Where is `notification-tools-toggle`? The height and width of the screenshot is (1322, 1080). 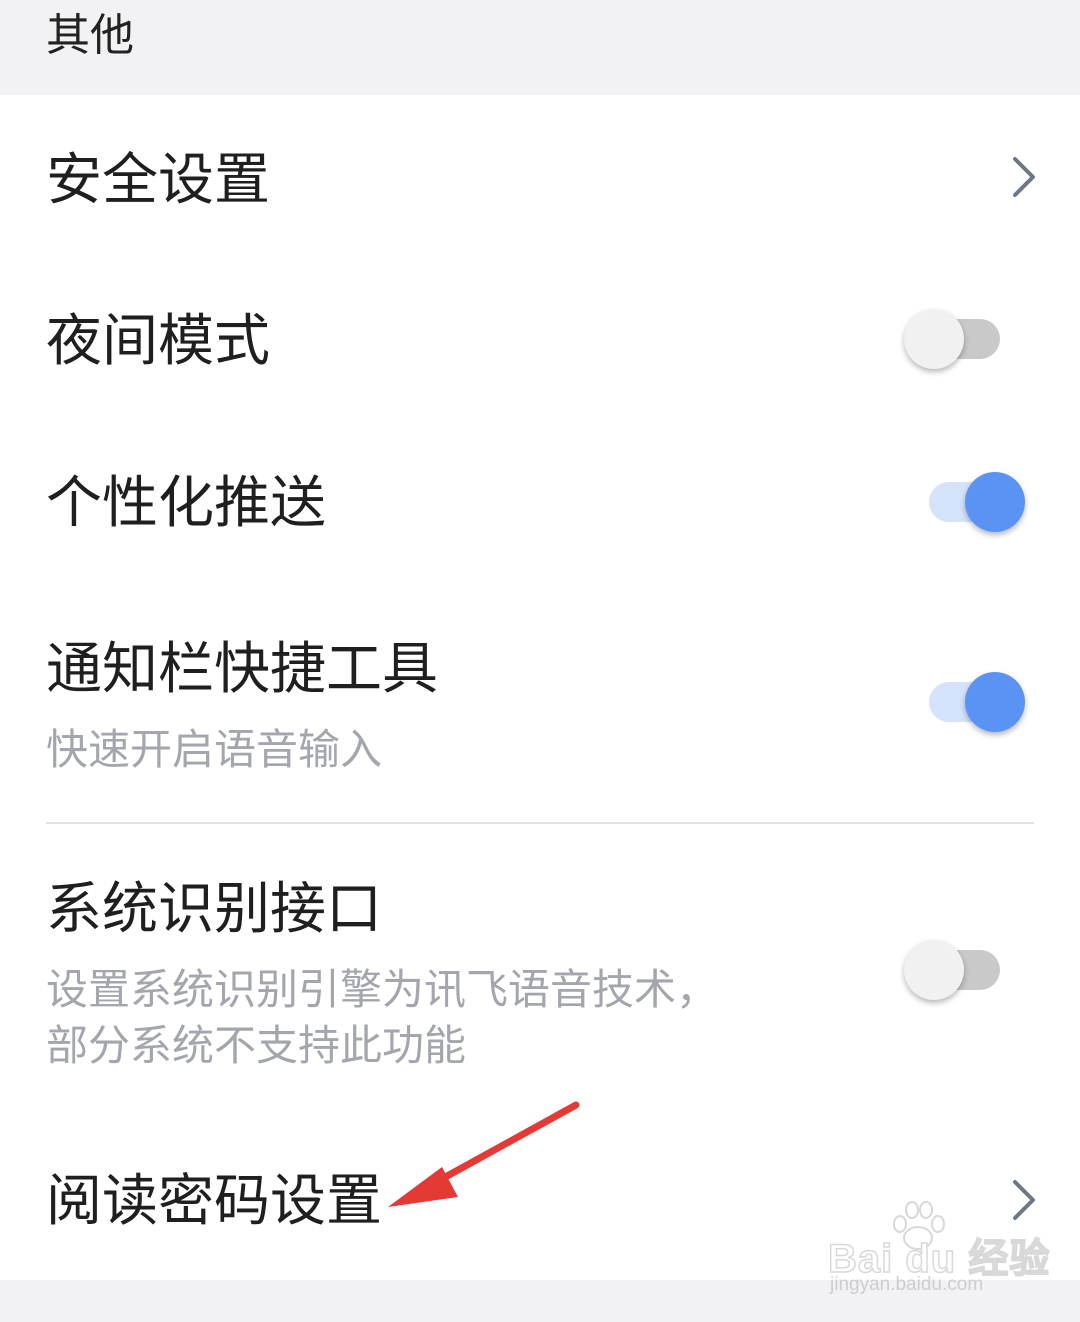
notification-tools-toggle is located at coordinates (975, 702).